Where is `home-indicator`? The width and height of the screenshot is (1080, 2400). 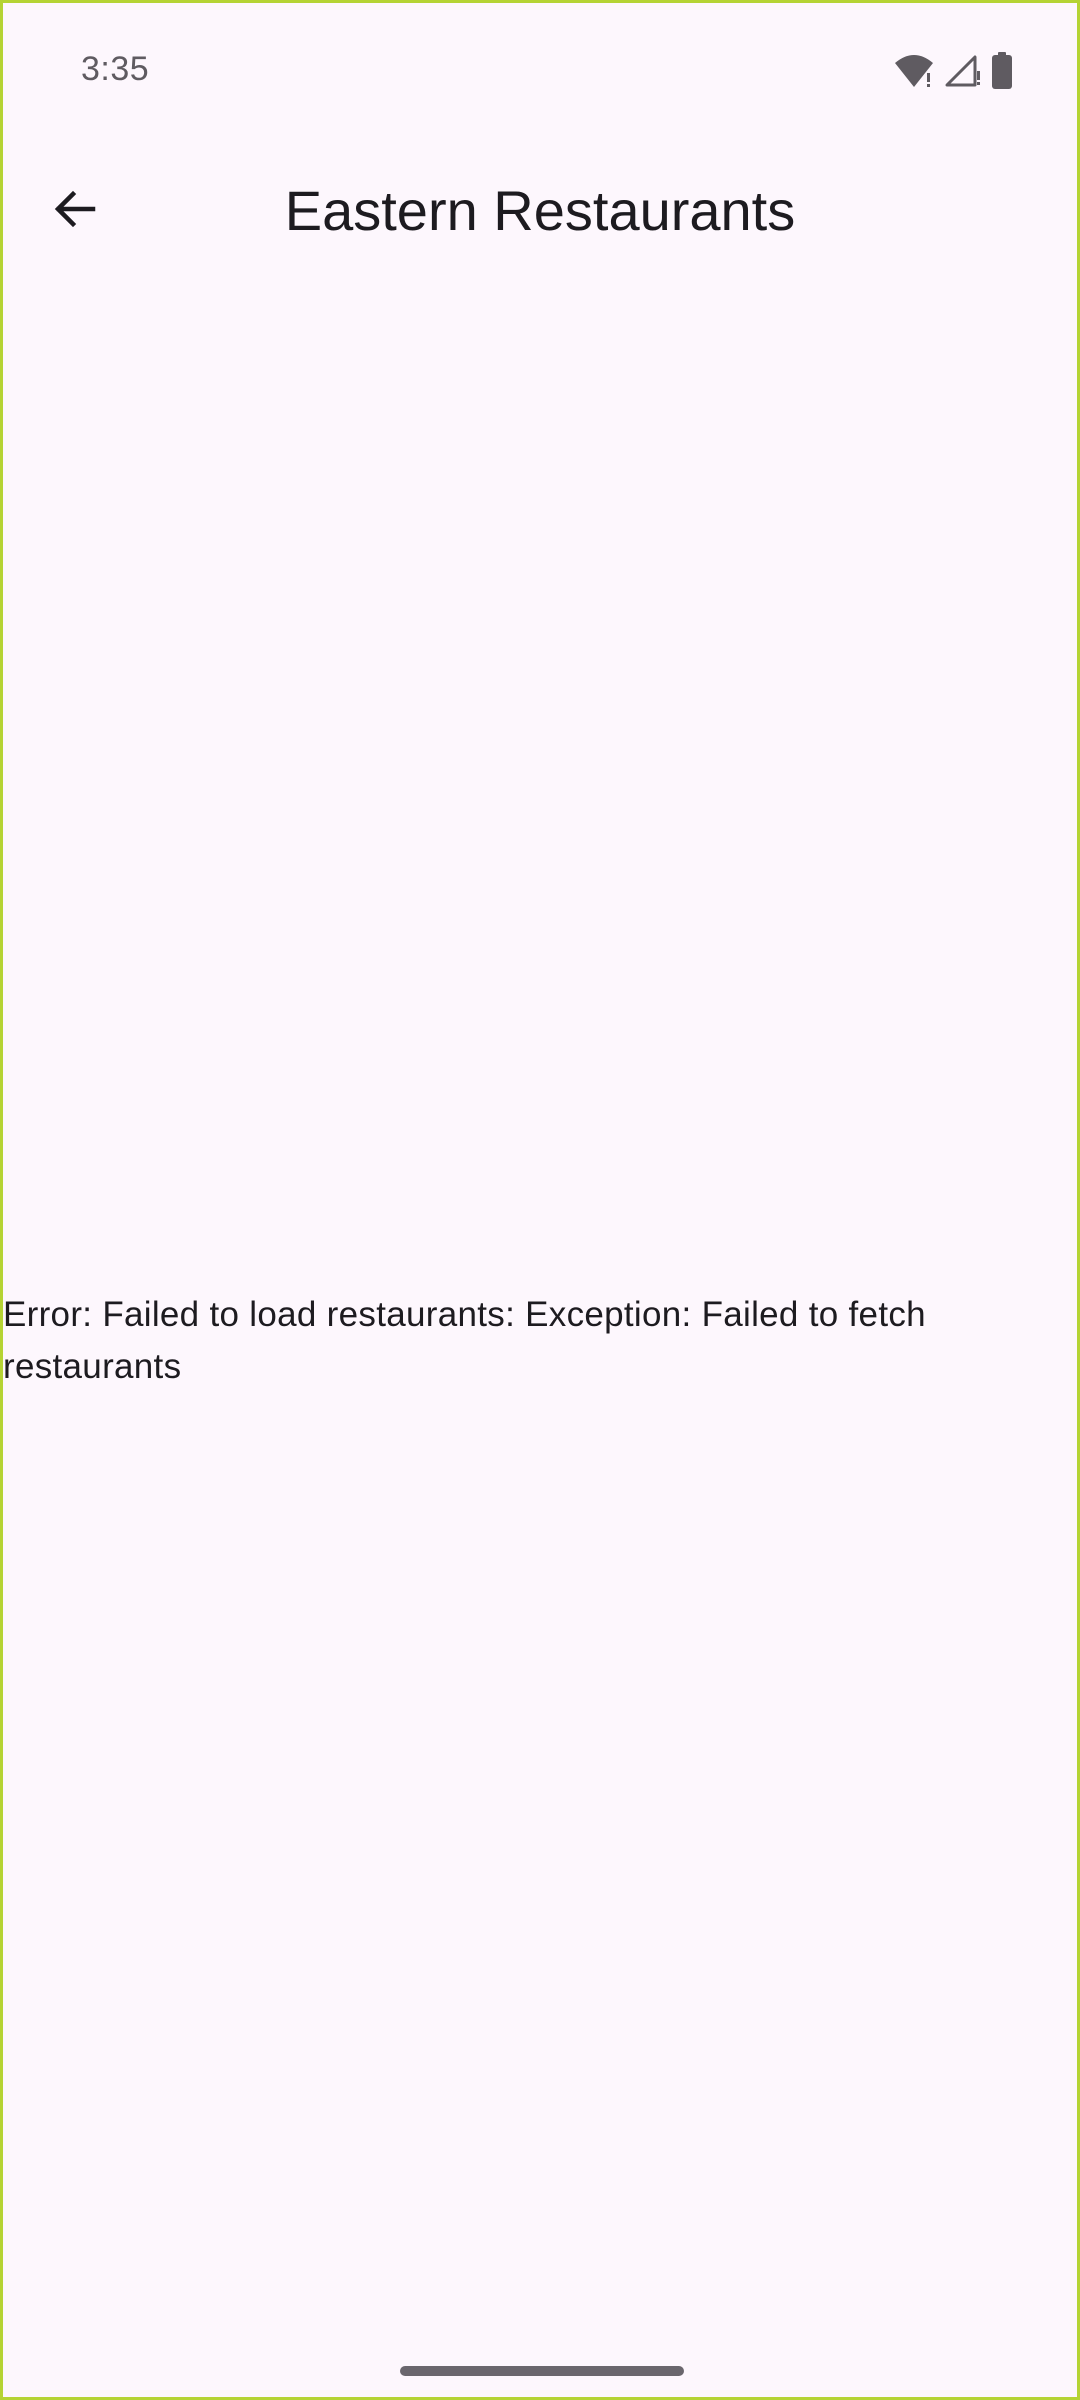 home-indicator is located at coordinates (542, 2371).